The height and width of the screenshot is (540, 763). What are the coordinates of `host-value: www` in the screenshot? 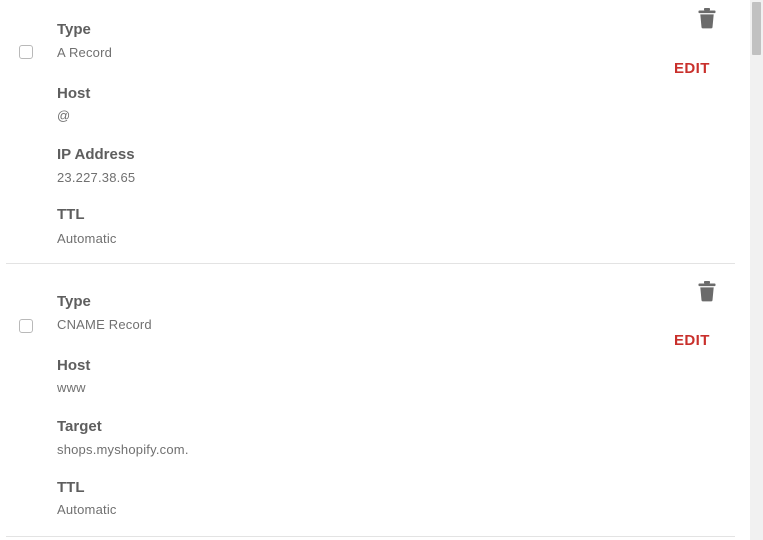 It's located at (71, 387).